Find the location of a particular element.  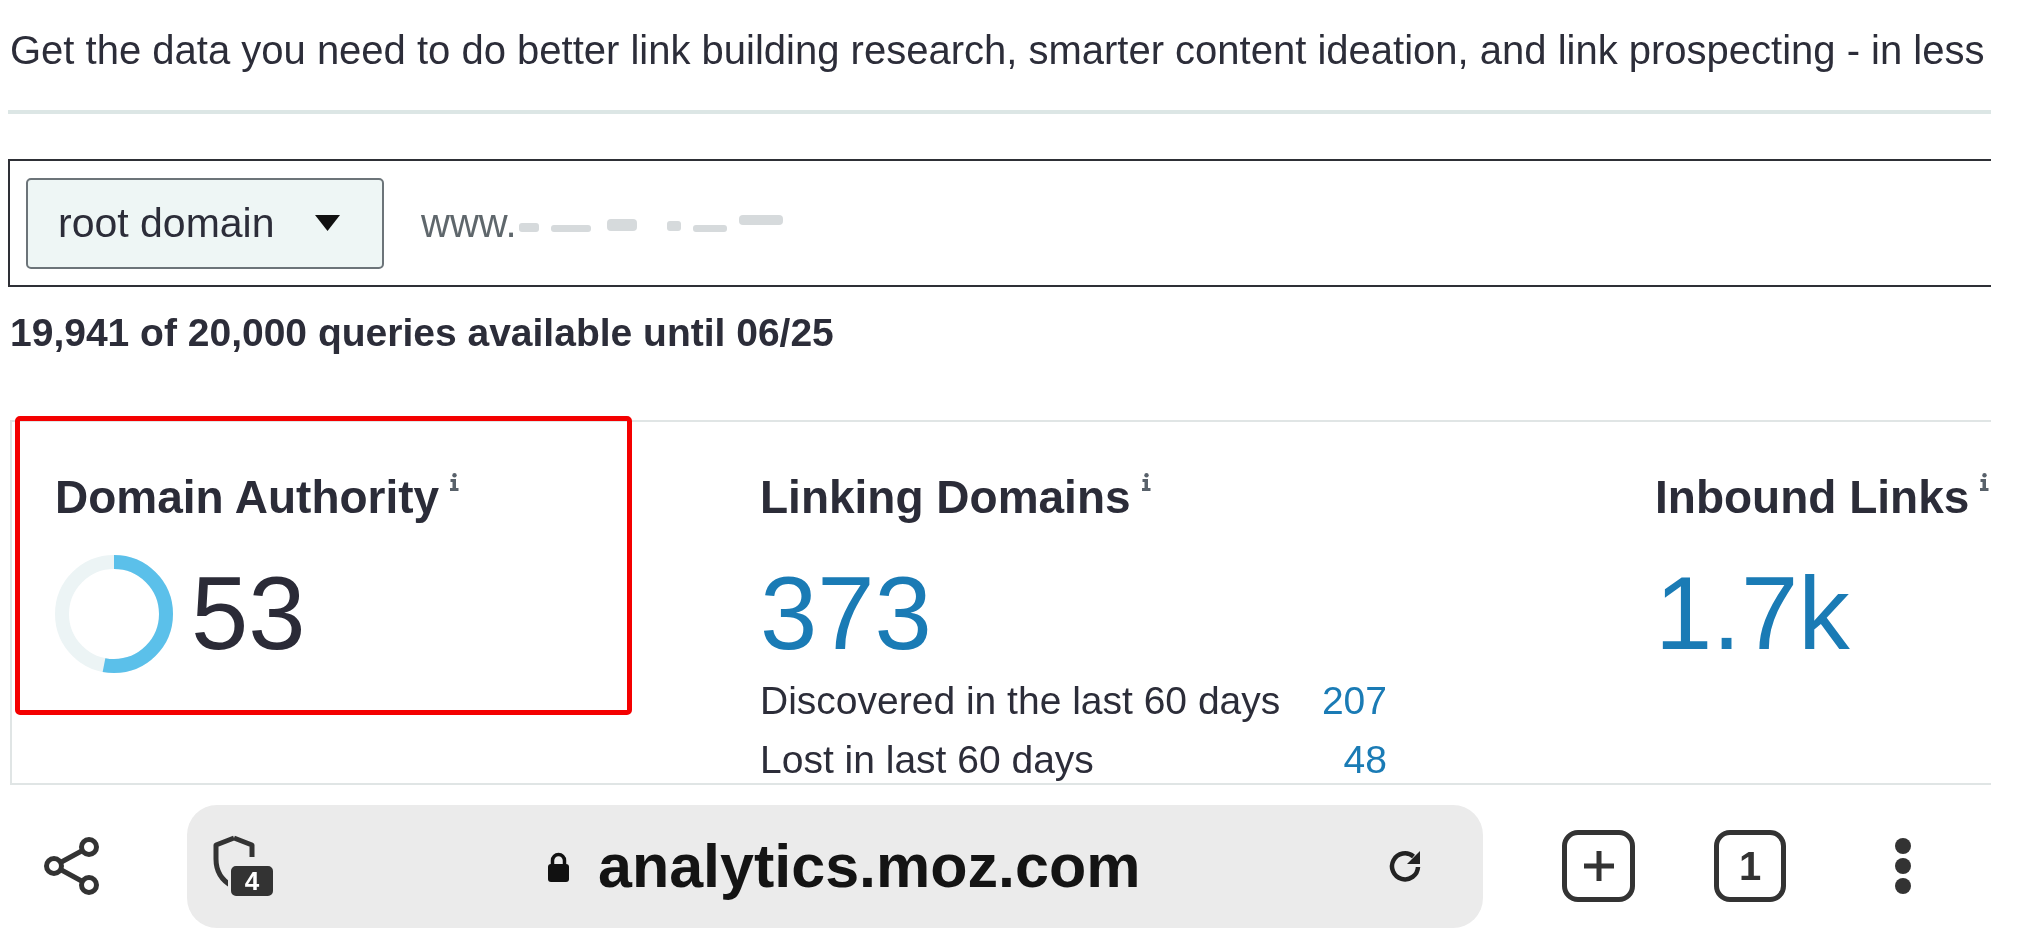

quota-text: 19,941 of 20,000 queries available until 06/25 is located at coordinates (422, 333).